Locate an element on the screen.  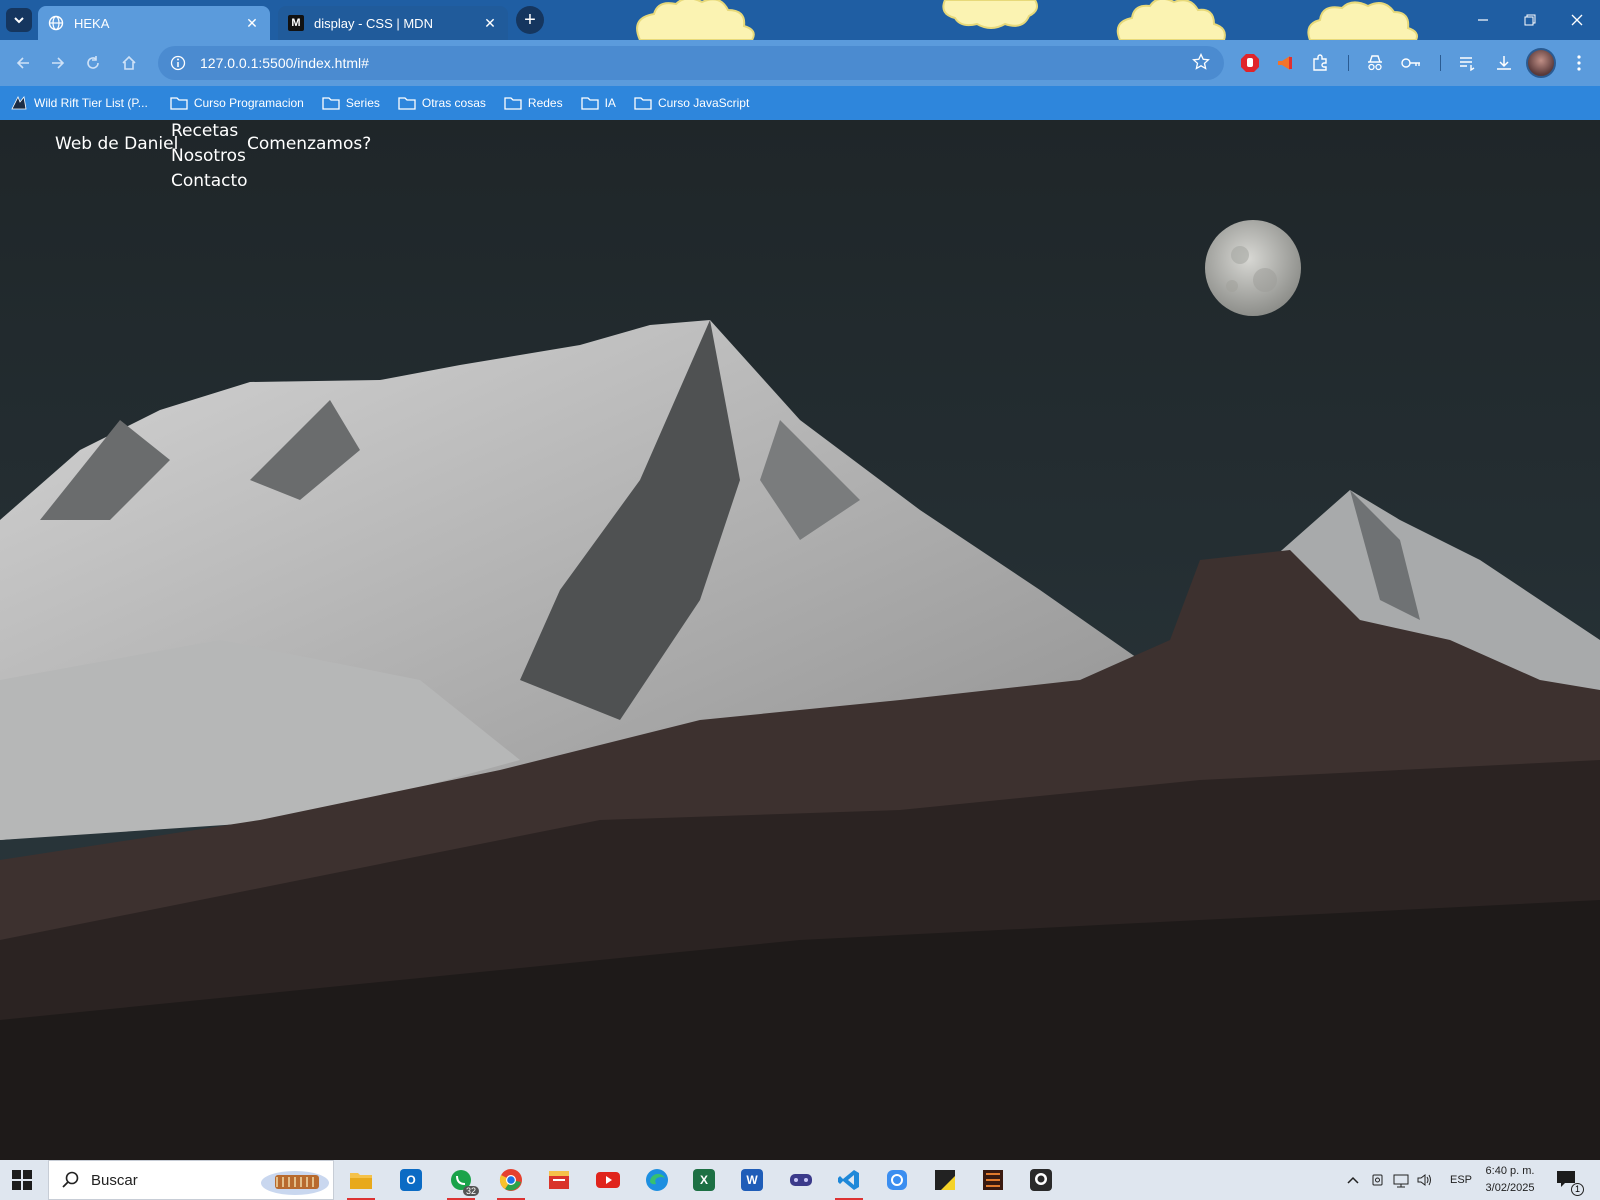
bookmark-folder-ia: IA is located at coordinates (598, 103).